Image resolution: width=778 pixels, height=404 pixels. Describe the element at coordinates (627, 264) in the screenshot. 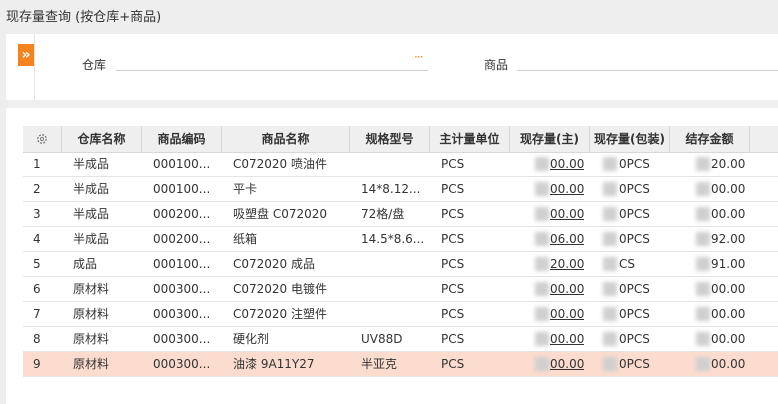

I see `qty-pack-cell: CS` at that location.